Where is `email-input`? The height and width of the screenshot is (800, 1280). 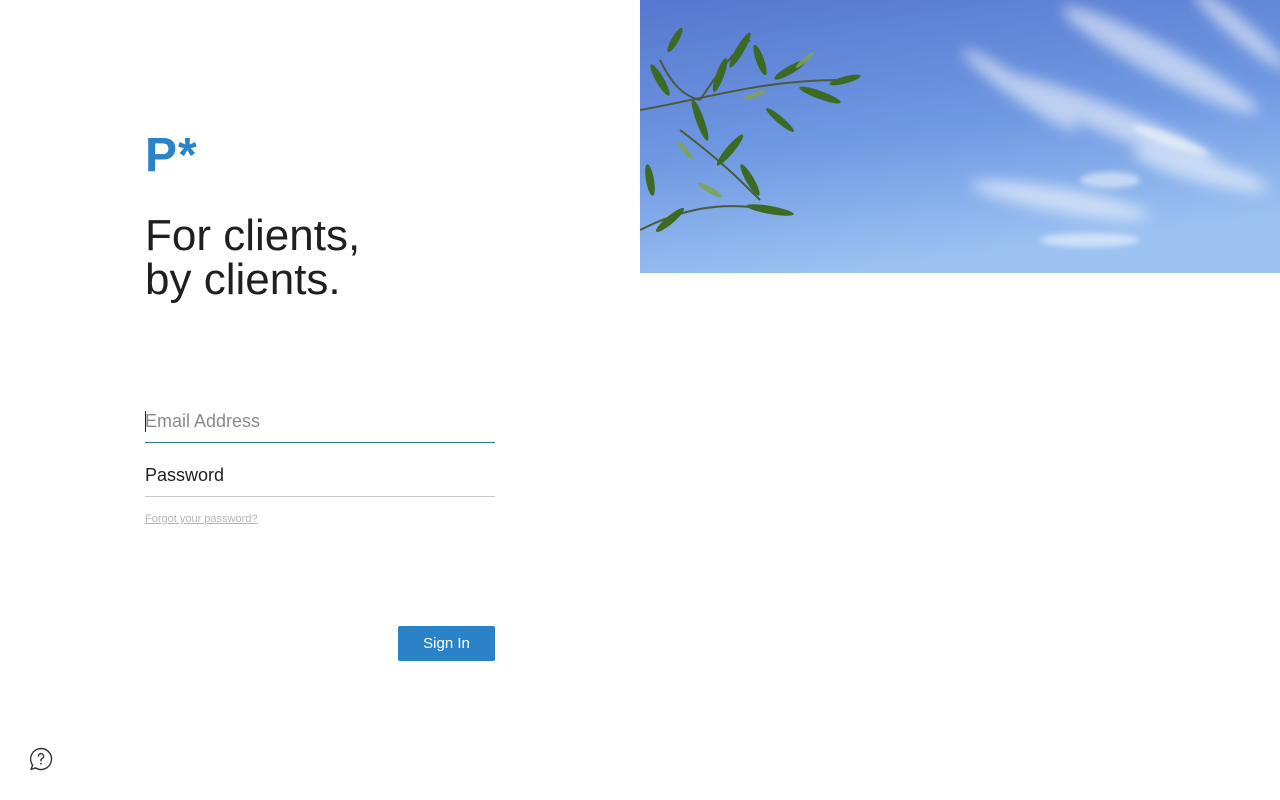 email-input is located at coordinates (320, 421).